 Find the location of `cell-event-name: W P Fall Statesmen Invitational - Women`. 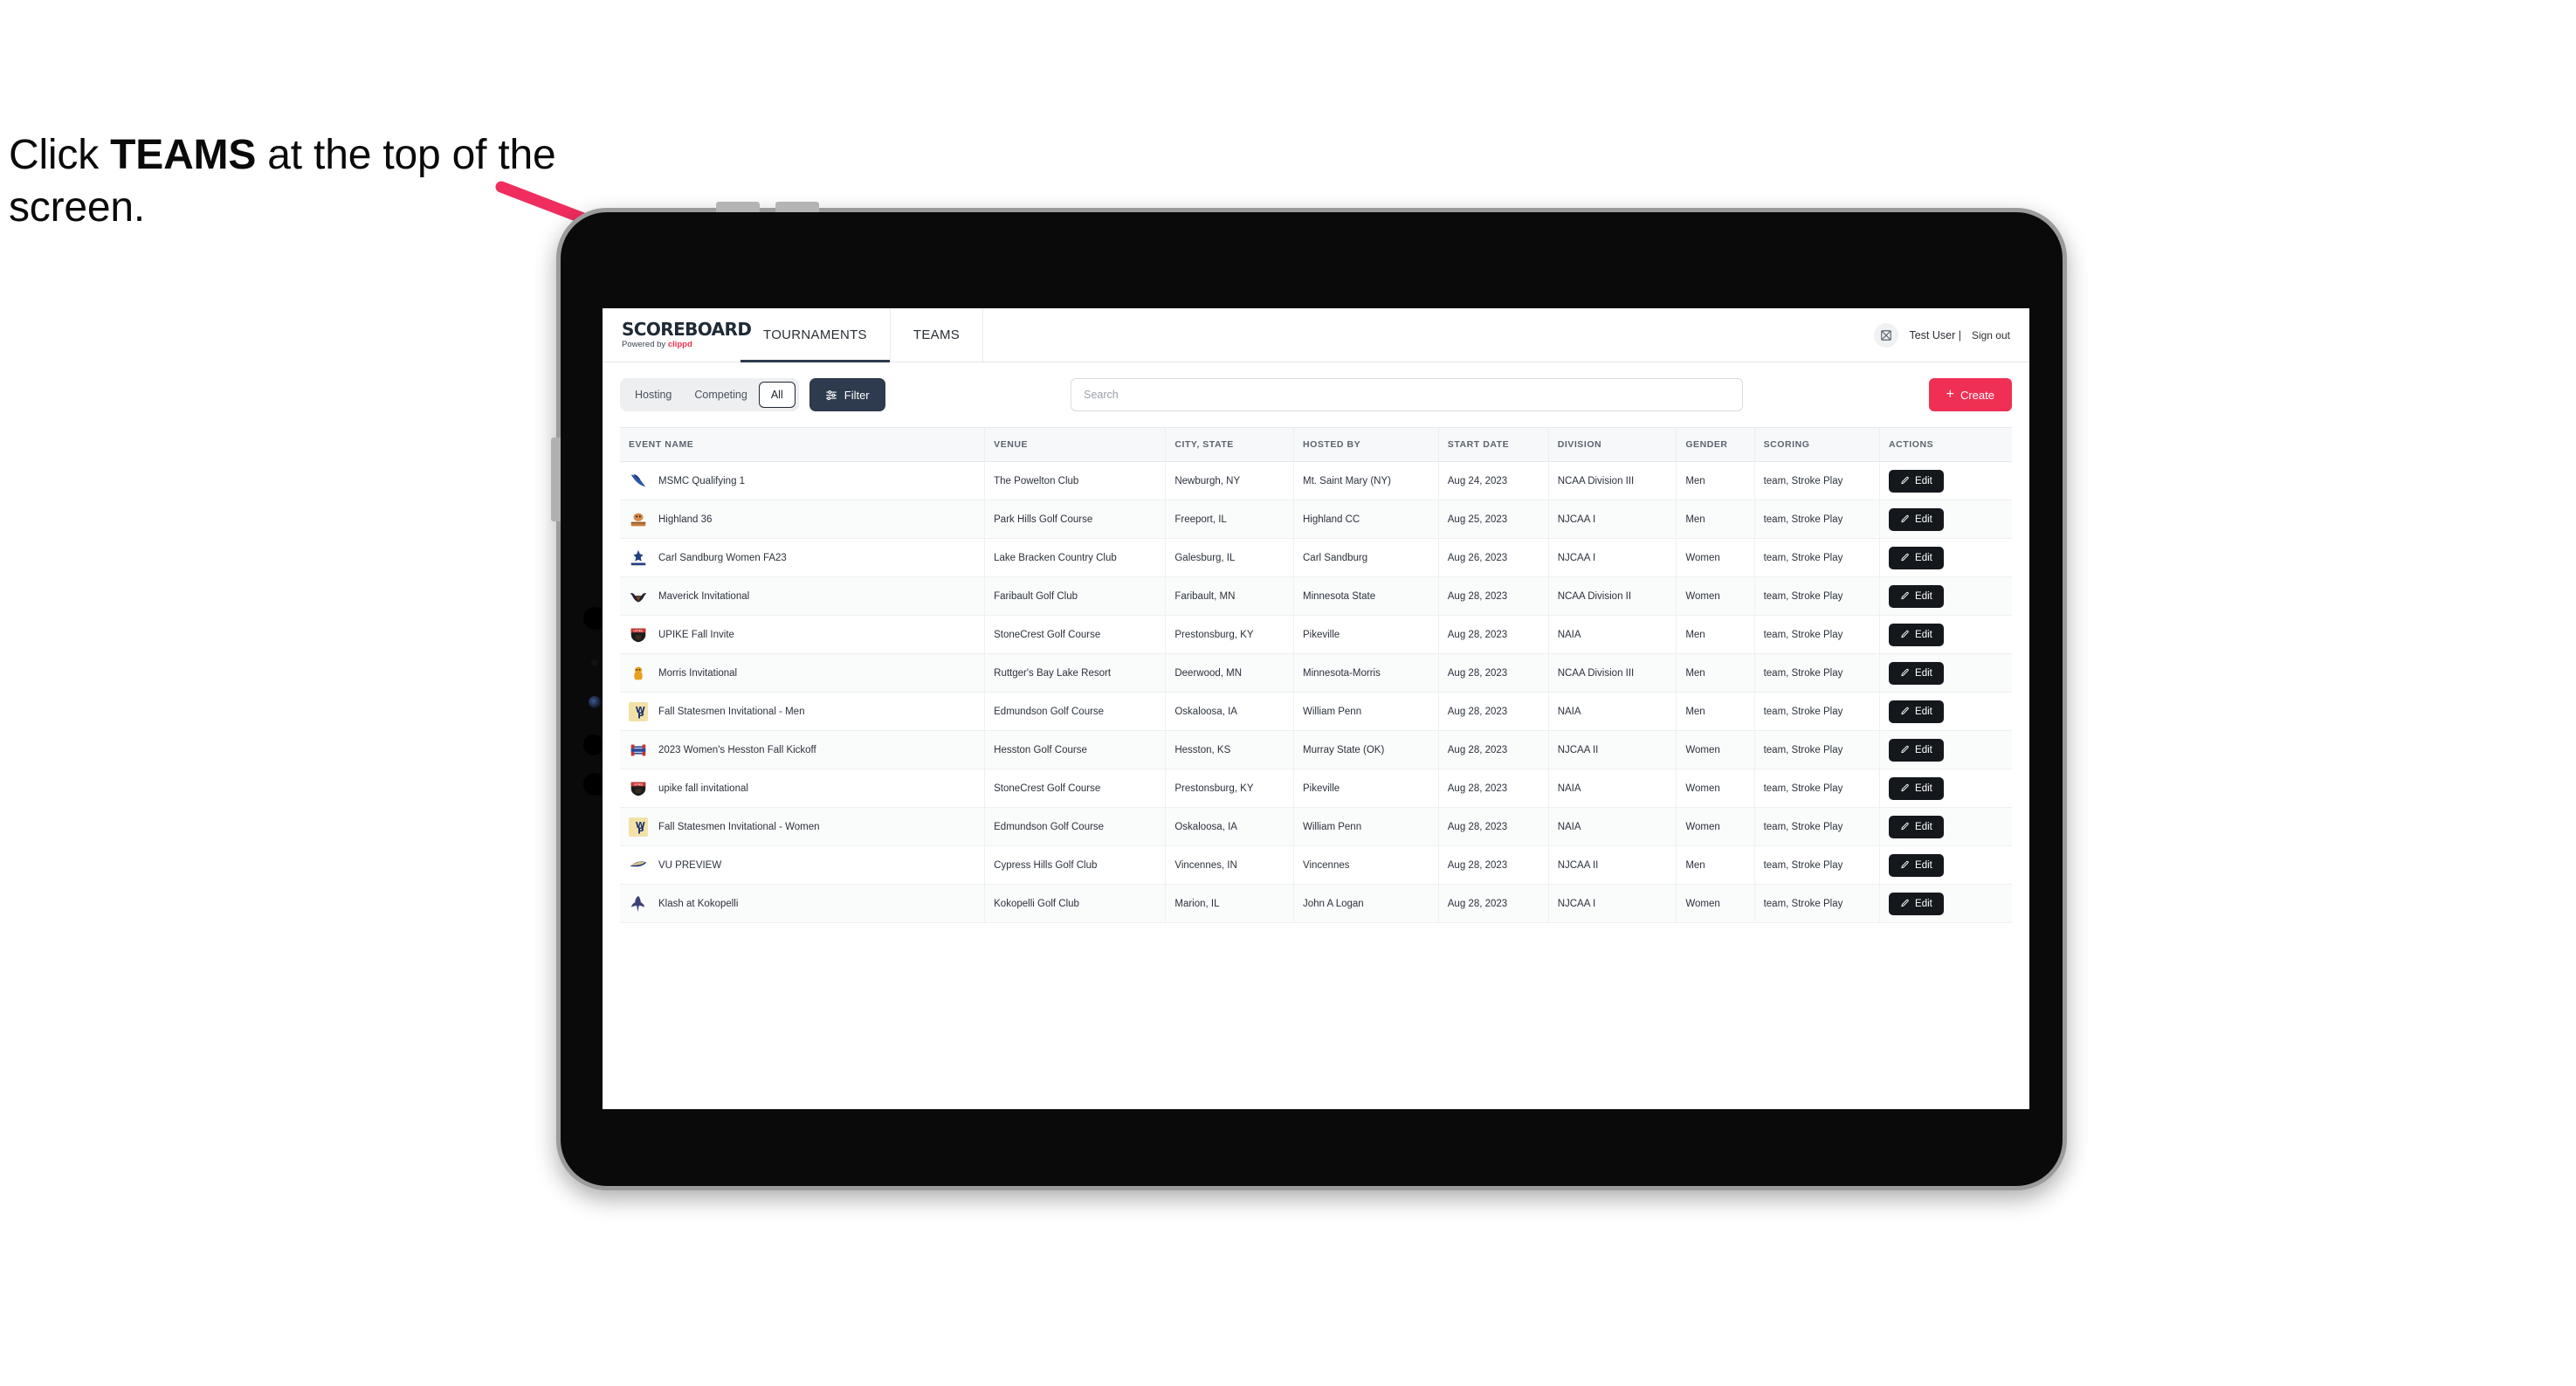

cell-event-name: W P Fall Statesmen Invitational - Women is located at coordinates (803, 827).